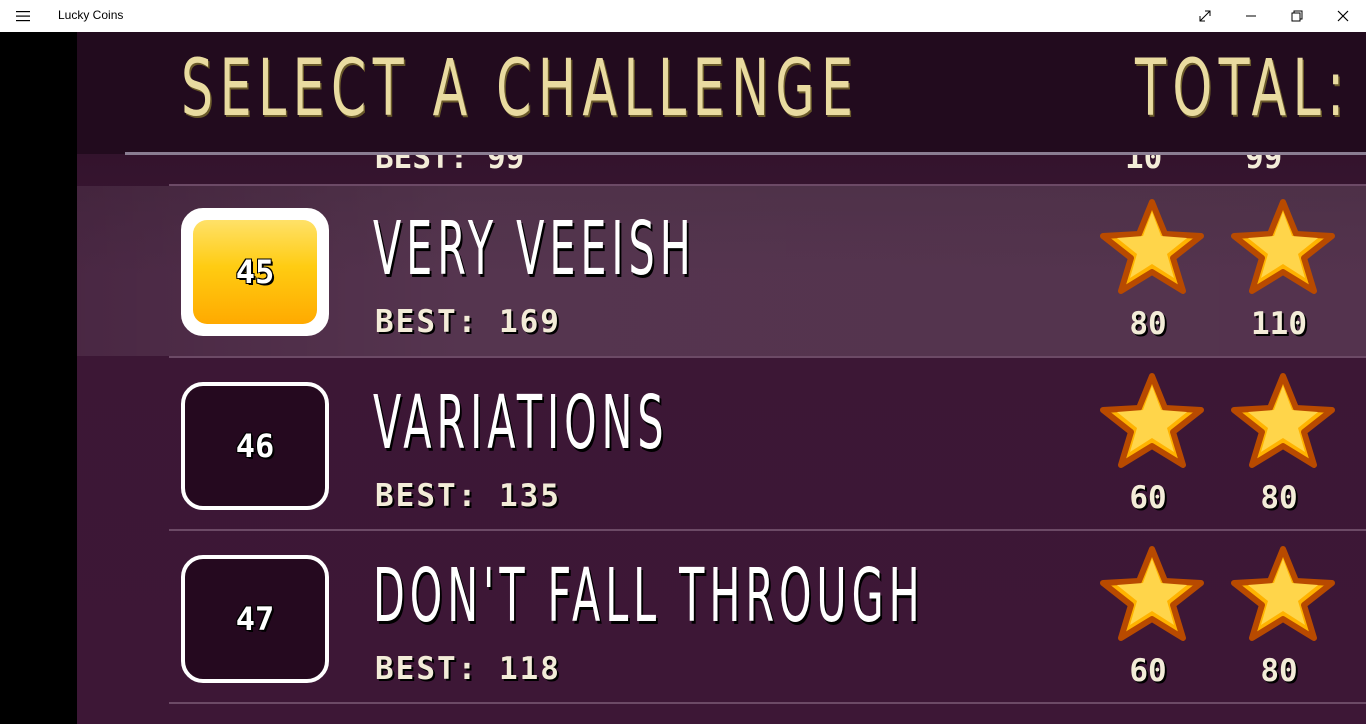 This screenshot has height=724, width=1366. I want to click on level-box-46: 46, so click(255, 446).